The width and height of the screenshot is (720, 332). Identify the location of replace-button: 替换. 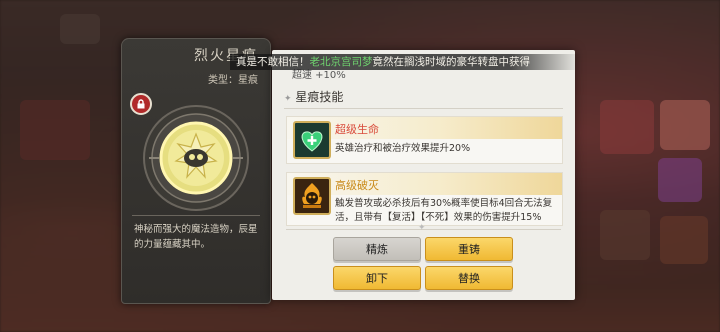
(469, 278).